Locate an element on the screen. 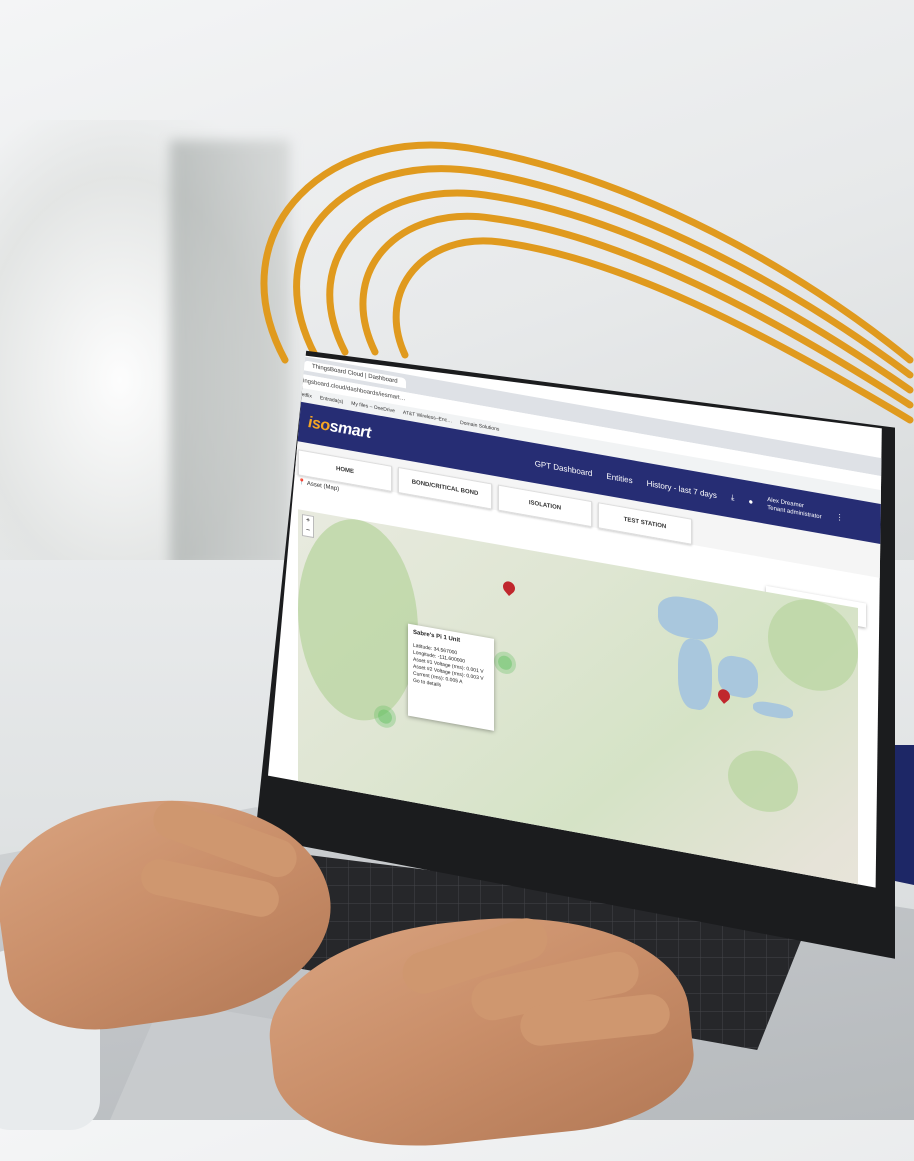 The height and width of the screenshot is (1161, 914). dashboard-select: GPT Dashboard is located at coordinates (564, 468).